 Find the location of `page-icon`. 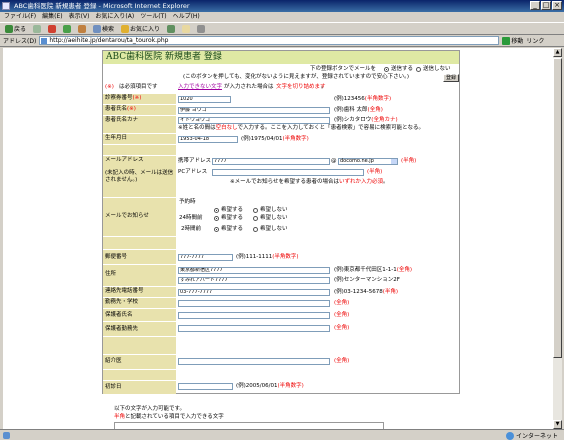

page-icon is located at coordinates (44, 41).